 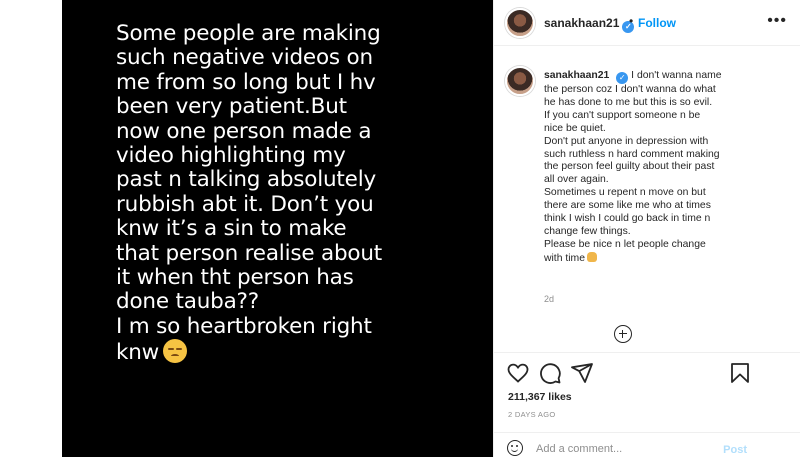 What do you see at coordinates (647, 374) in the screenshot?
I see `action-icons-row` at bounding box center [647, 374].